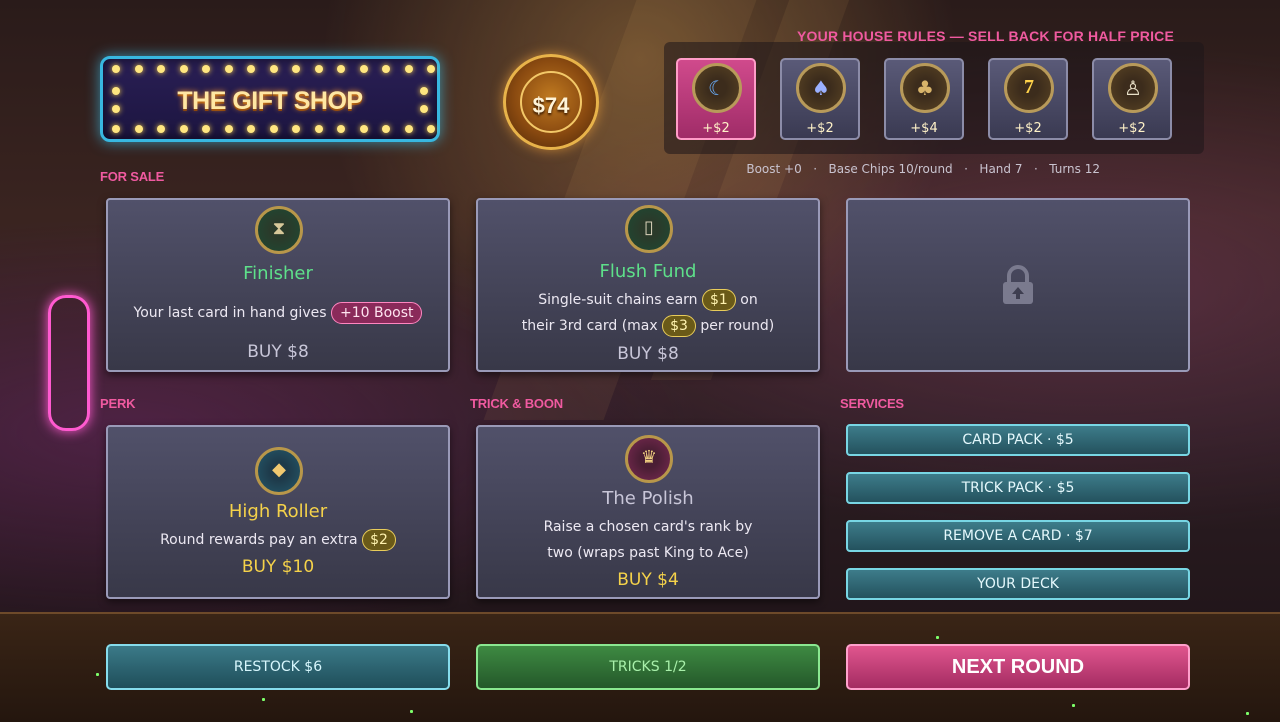  Describe the element at coordinates (278, 540) in the screenshot. I see `card-description: Round rewards pay an extra $2` at that location.